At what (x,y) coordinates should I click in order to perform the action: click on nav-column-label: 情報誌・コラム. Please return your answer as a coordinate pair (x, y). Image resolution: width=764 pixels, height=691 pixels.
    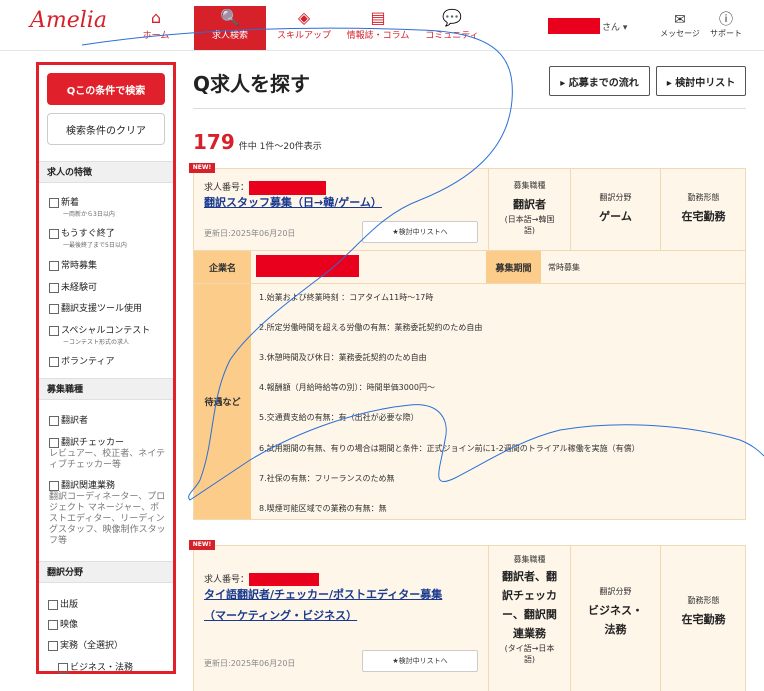
    Looking at the image, I should click on (378, 36).